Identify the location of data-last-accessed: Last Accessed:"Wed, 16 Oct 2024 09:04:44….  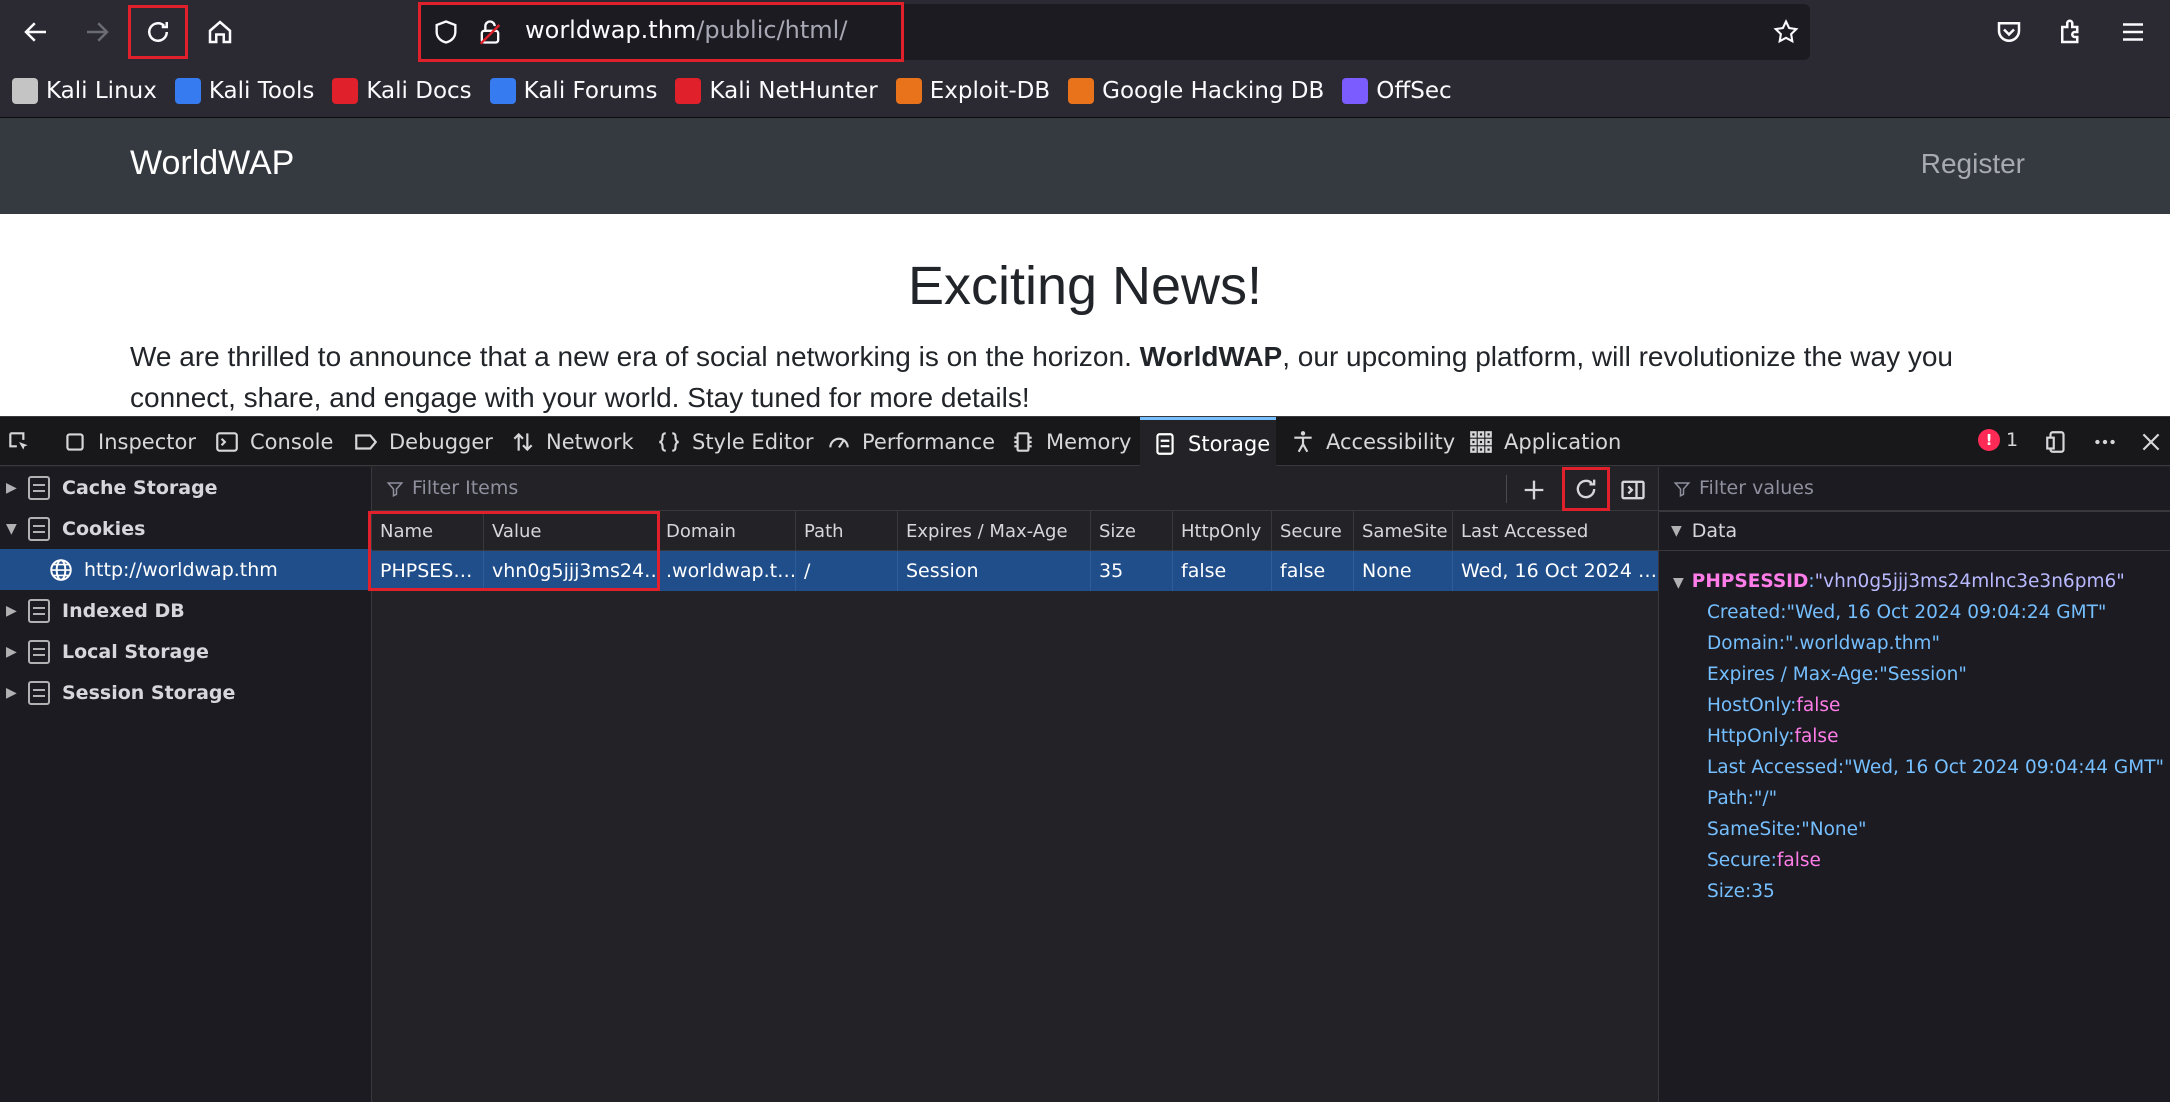
(1935, 767).